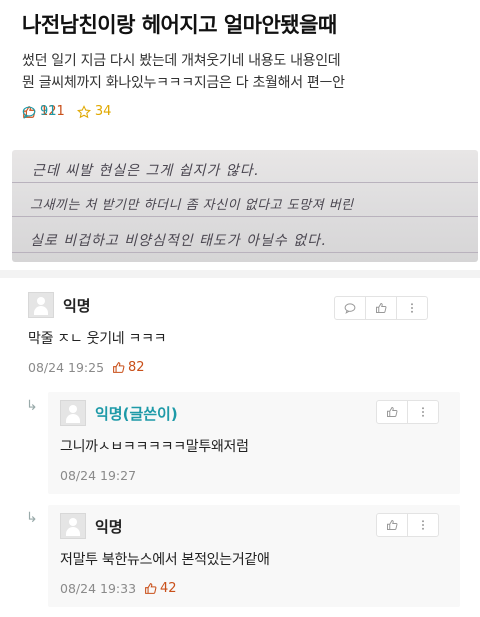 This screenshot has height=617, width=480. Describe the element at coordinates (136, 413) in the screenshot. I see `comment-nickname: 익명(글쓴이)` at that location.